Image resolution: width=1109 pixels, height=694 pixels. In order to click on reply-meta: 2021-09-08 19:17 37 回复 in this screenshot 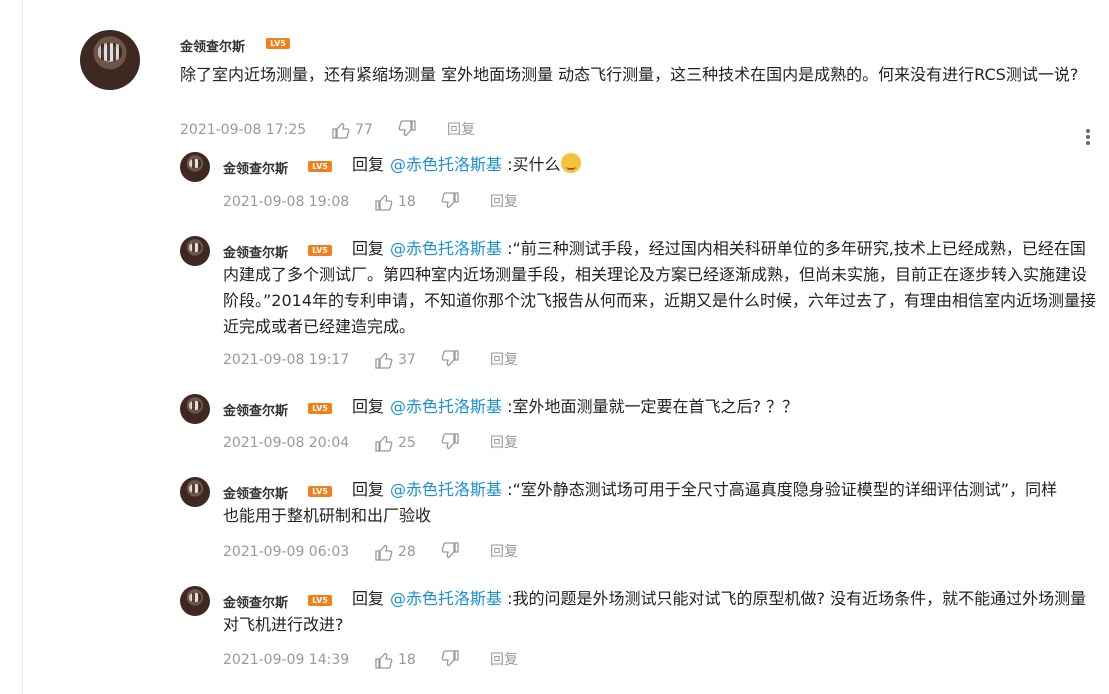, I will do `click(383, 360)`.